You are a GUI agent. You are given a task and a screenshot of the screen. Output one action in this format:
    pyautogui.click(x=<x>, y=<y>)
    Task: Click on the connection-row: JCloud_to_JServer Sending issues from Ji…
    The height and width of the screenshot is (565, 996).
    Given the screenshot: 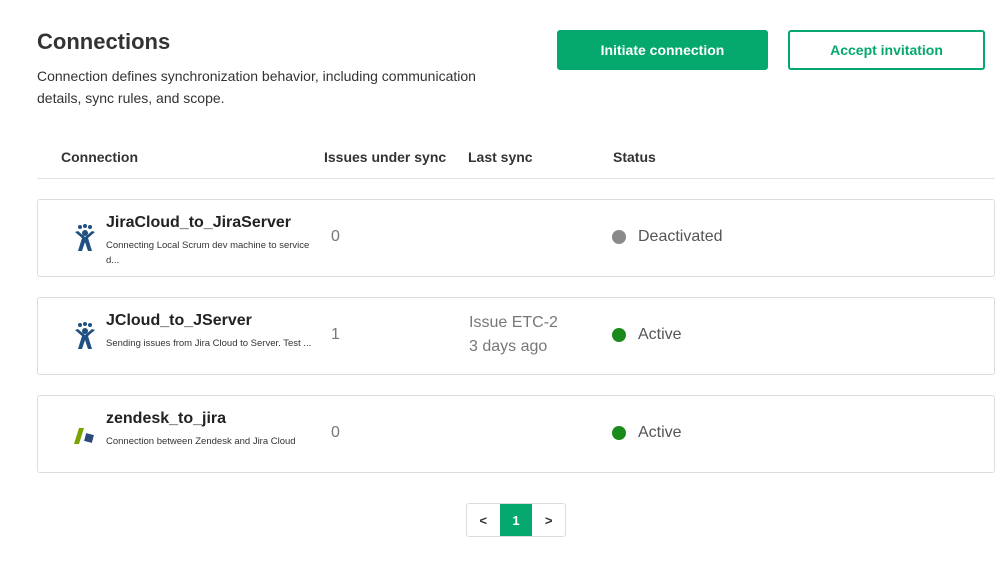 What is the action you would take?
    pyautogui.click(x=516, y=336)
    